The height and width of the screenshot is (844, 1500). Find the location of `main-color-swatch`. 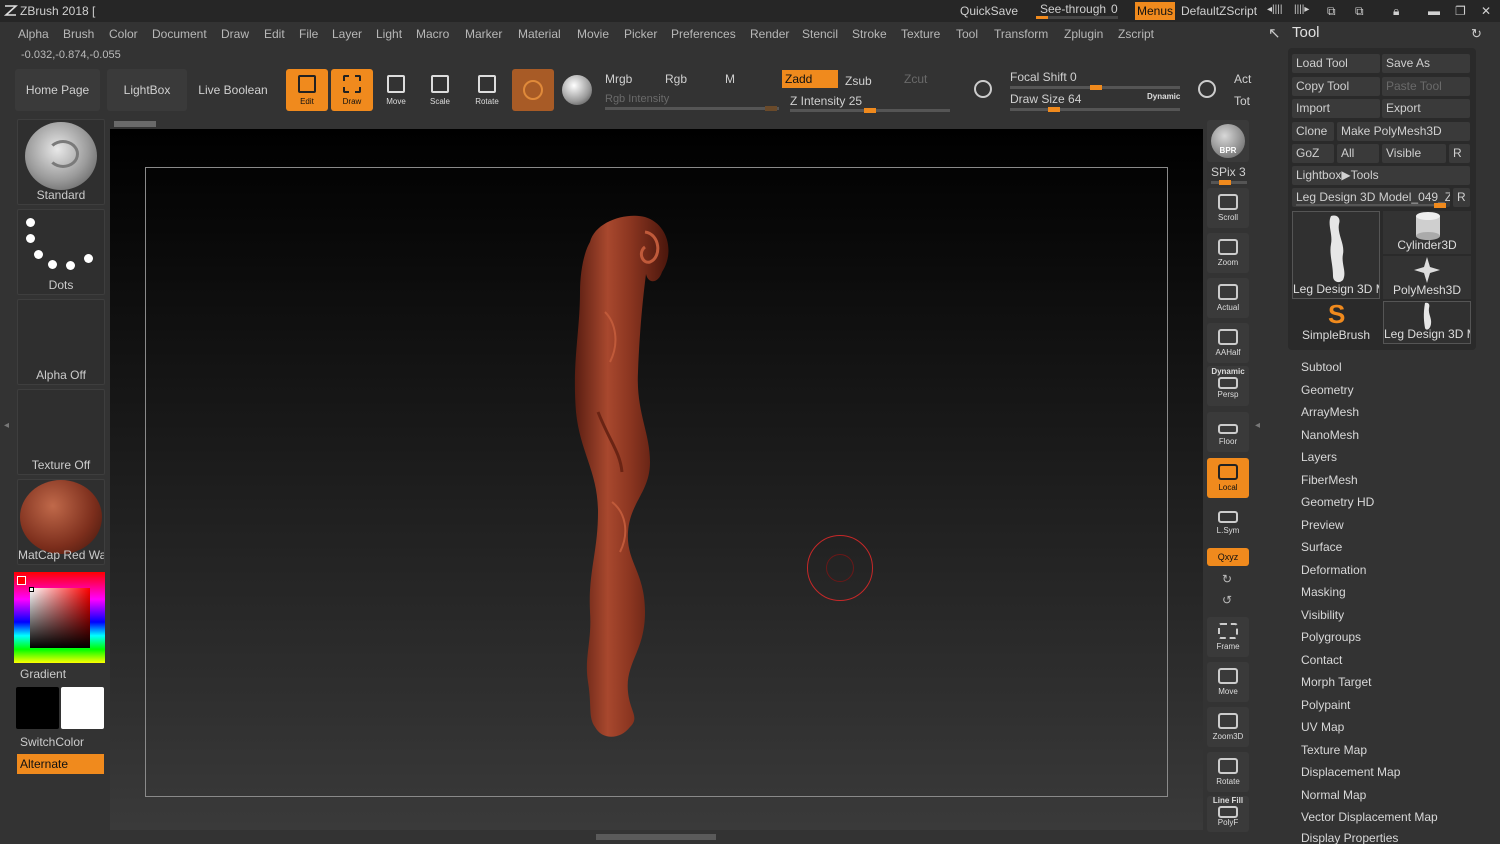

main-color-swatch is located at coordinates (37, 708).